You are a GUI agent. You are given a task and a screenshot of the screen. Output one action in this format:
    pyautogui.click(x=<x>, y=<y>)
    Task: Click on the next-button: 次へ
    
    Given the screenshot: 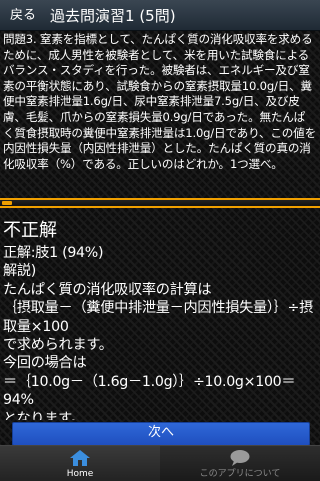 What is the action you would take?
    pyautogui.click(x=161, y=434)
    